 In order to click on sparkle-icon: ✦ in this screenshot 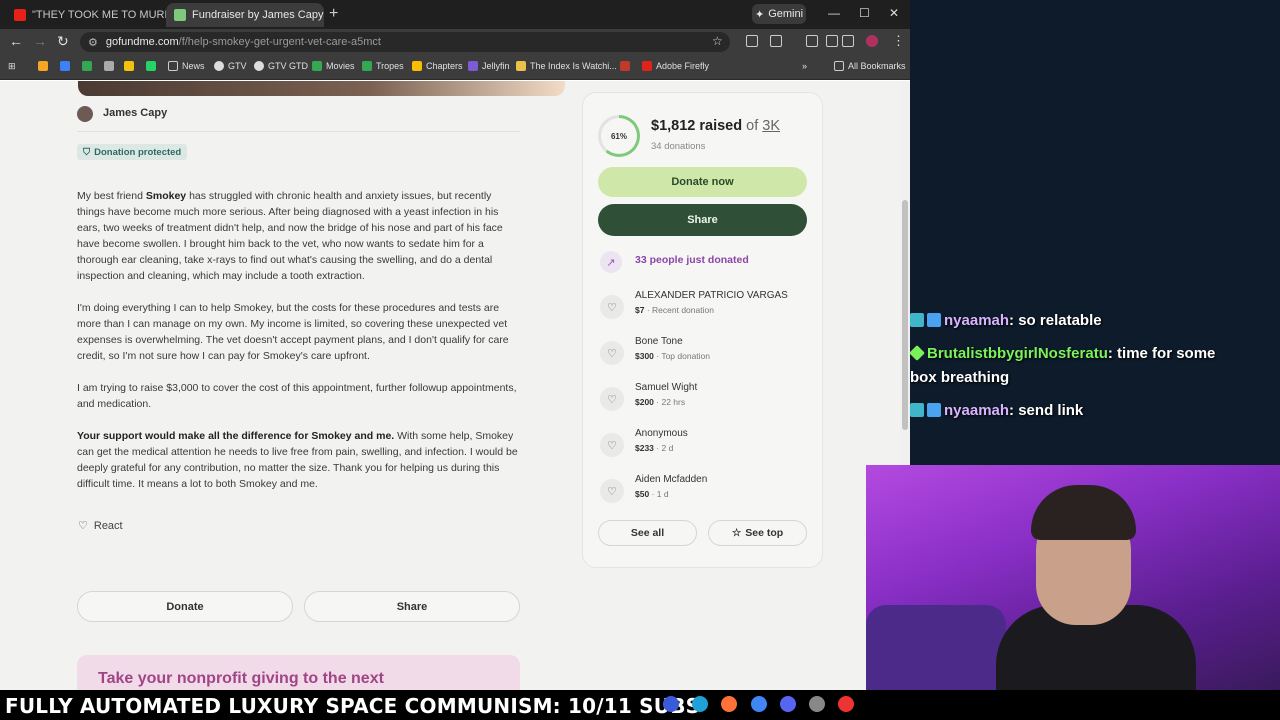, I will do `click(759, 14)`.